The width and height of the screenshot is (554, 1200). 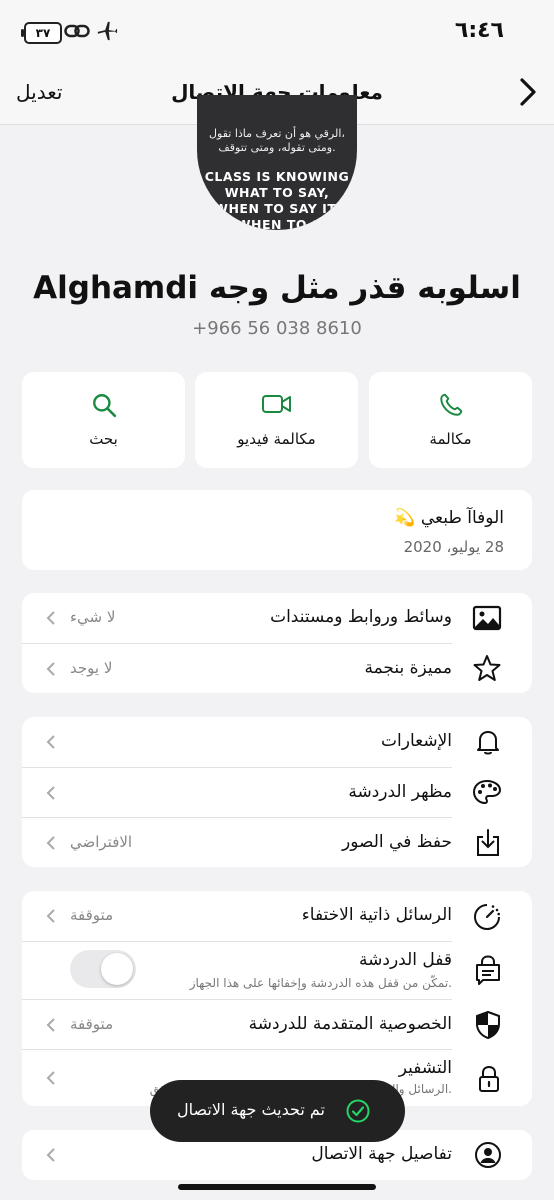 I want to click on media-row: وسائط وروابط ومستندات لا شيء, so click(x=277, y=618).